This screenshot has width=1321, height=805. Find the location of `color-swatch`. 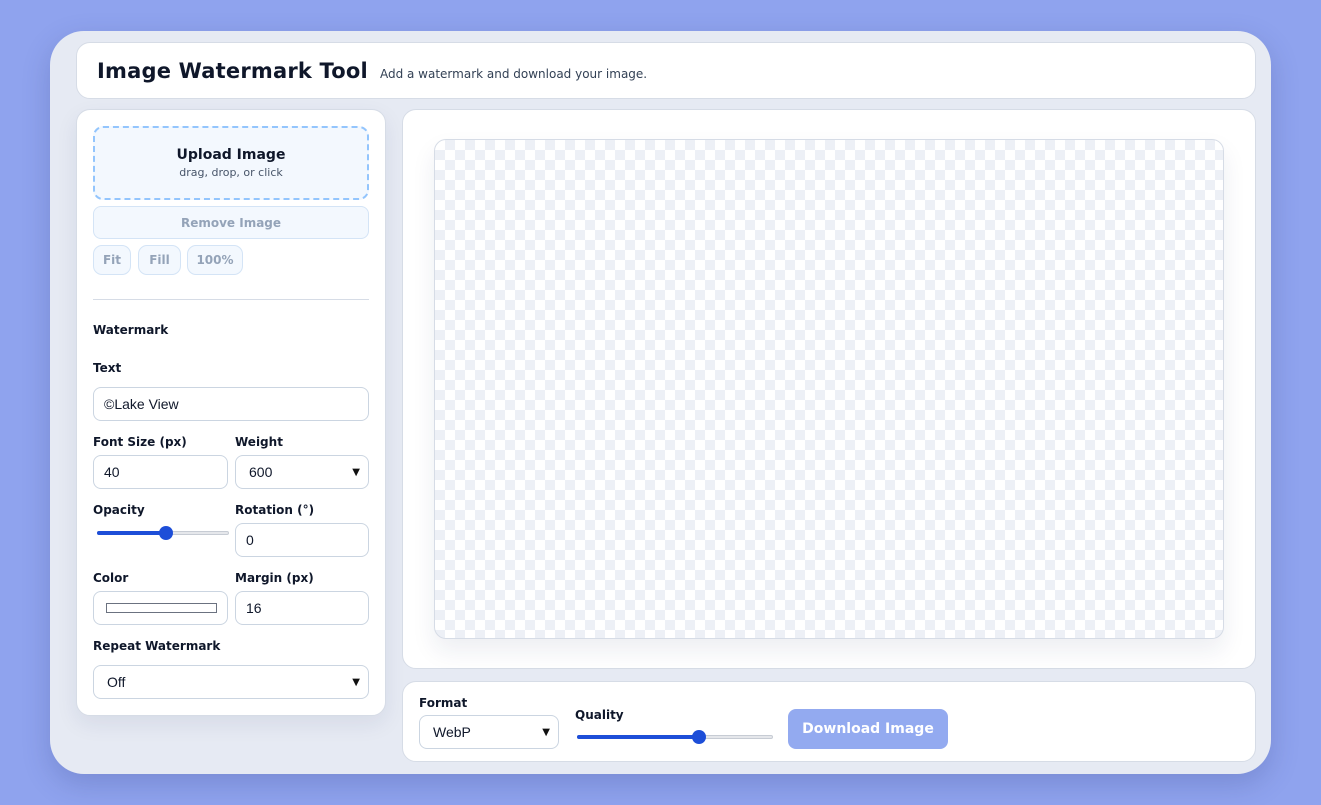

color-swatch is located at coordinates (161, 608).